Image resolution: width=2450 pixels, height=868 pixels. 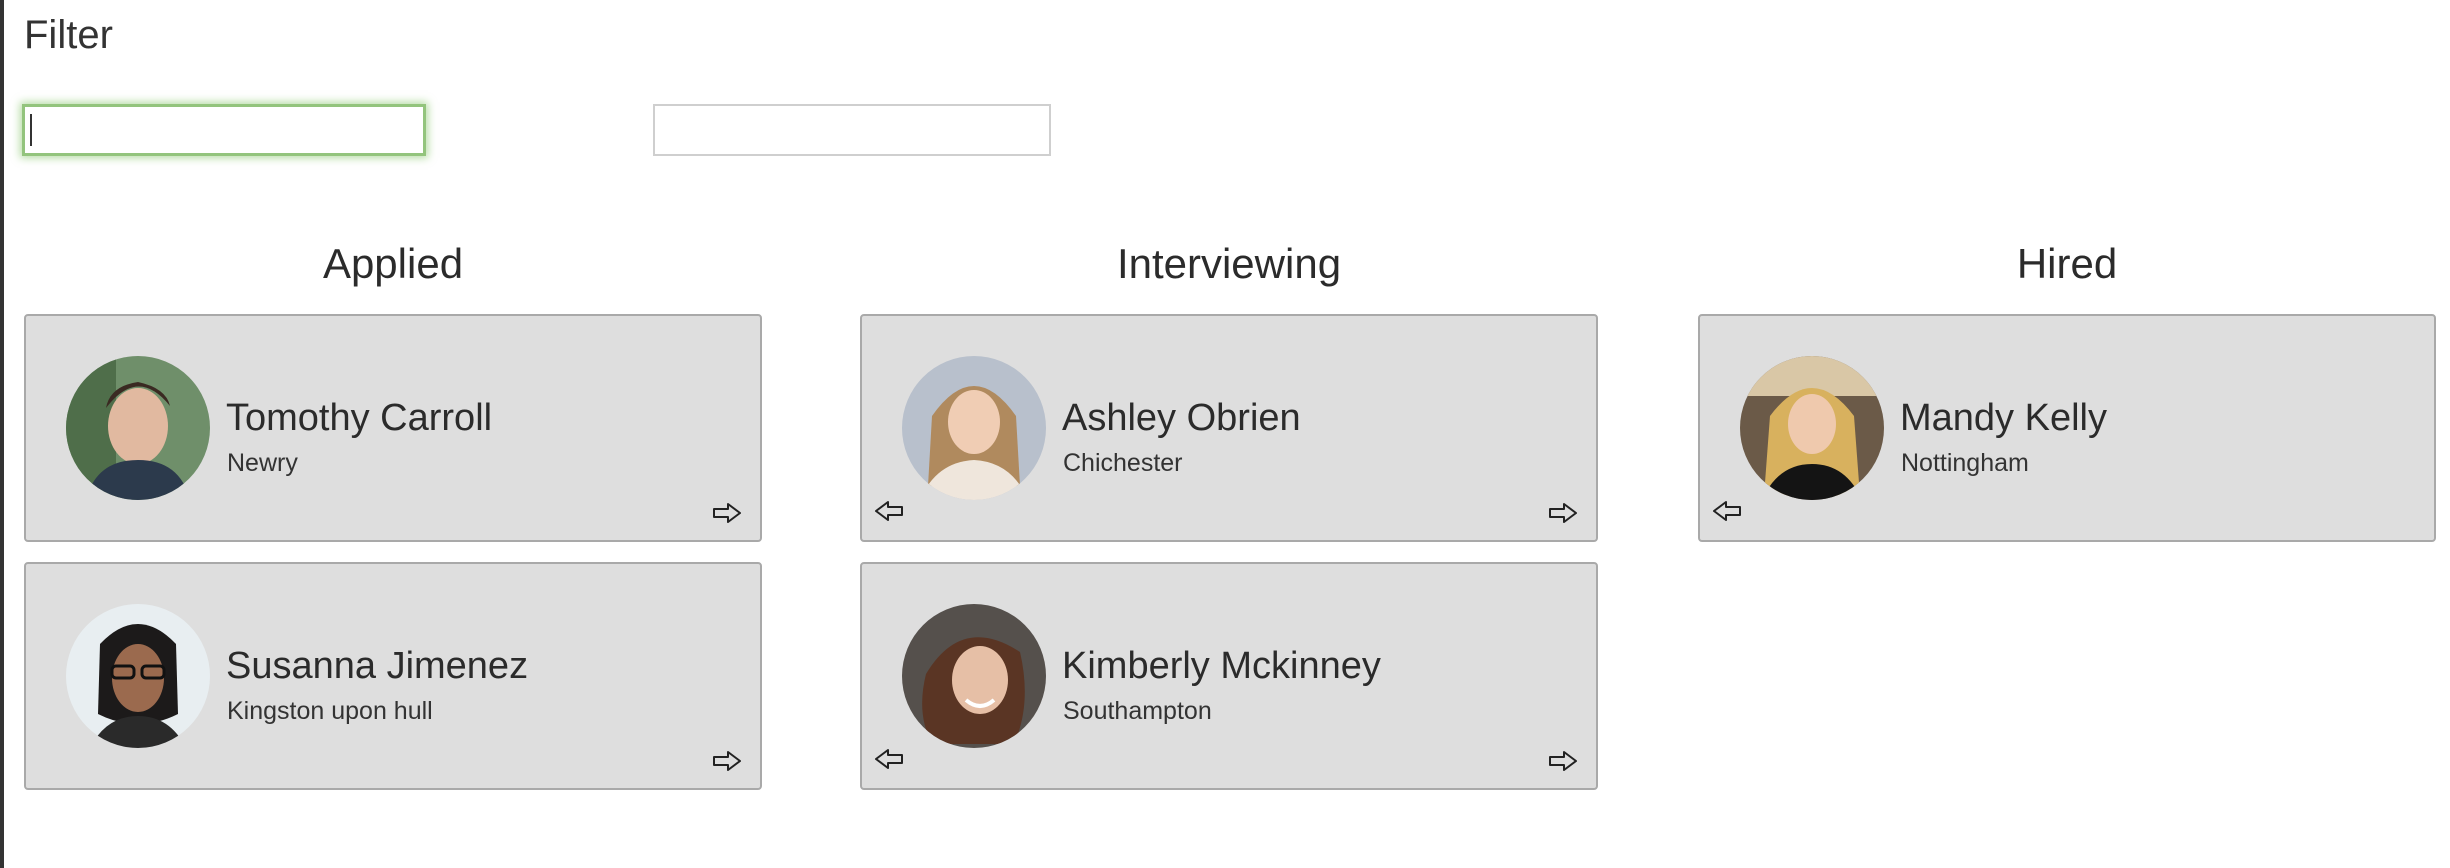 I want to click on candidate-city: Nottingham, so click(x=1965, y=463).